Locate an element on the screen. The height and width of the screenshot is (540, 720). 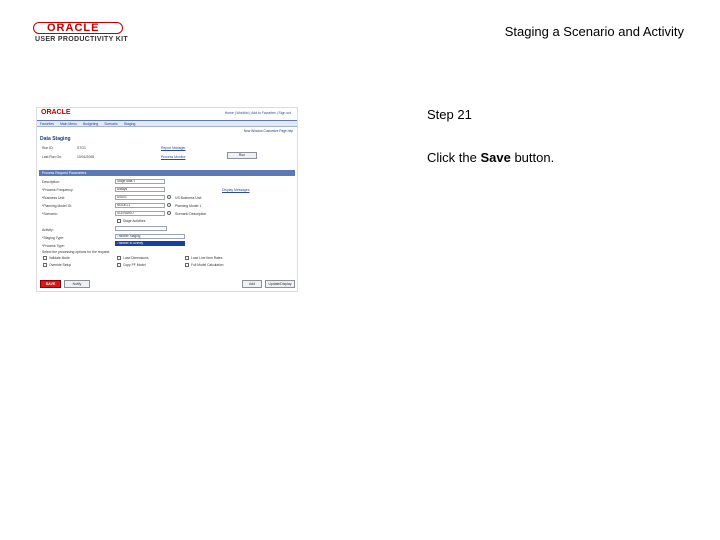
run-id-value: STG1 is located at coordinates (81, 148).